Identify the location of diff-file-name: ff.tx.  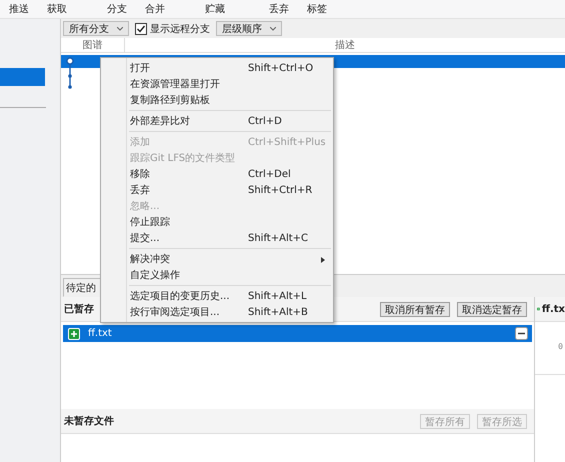
(553, 309).